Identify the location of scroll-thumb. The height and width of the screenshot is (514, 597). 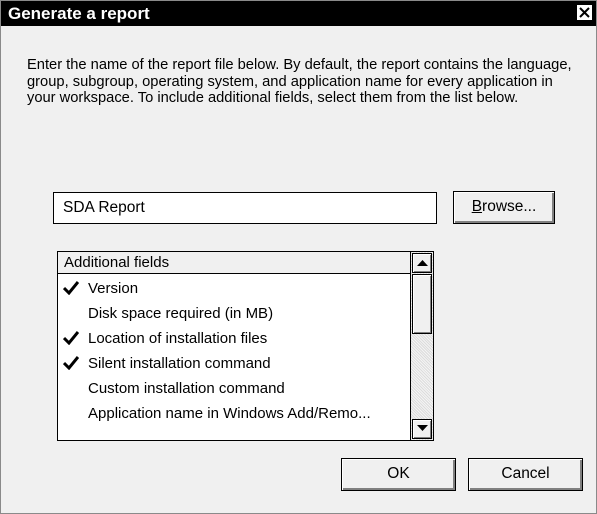
(422, 304).